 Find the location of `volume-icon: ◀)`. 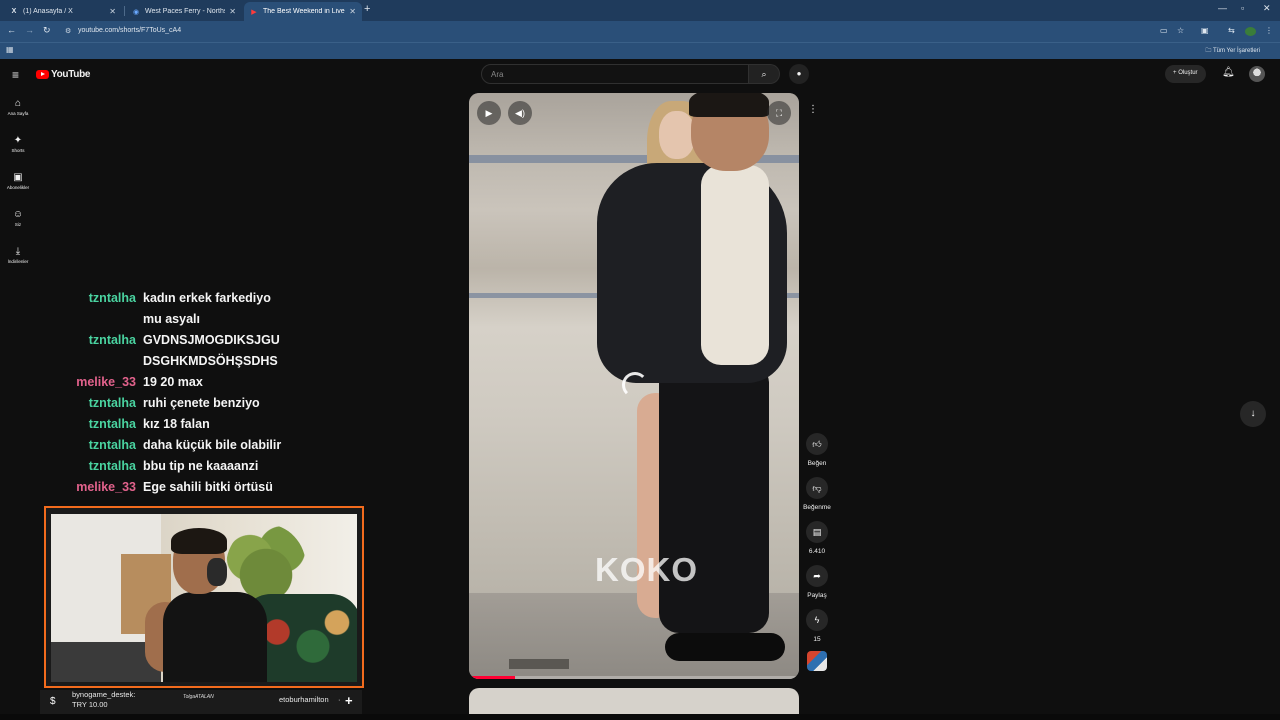

volume-icon: ◀) is located at coordinates (520, 113).